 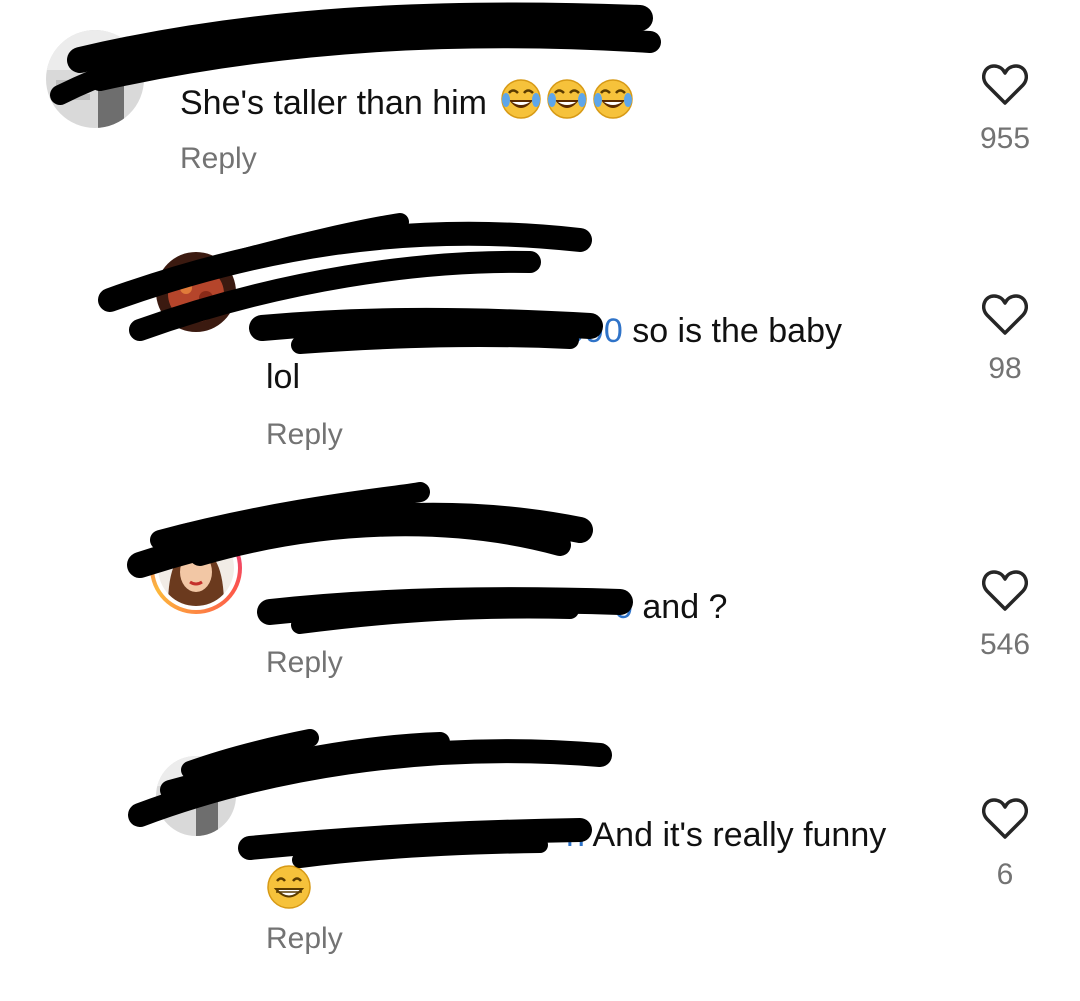 I want to click on comment-text-line-1: so is the baby, so click(x=737, y=331).